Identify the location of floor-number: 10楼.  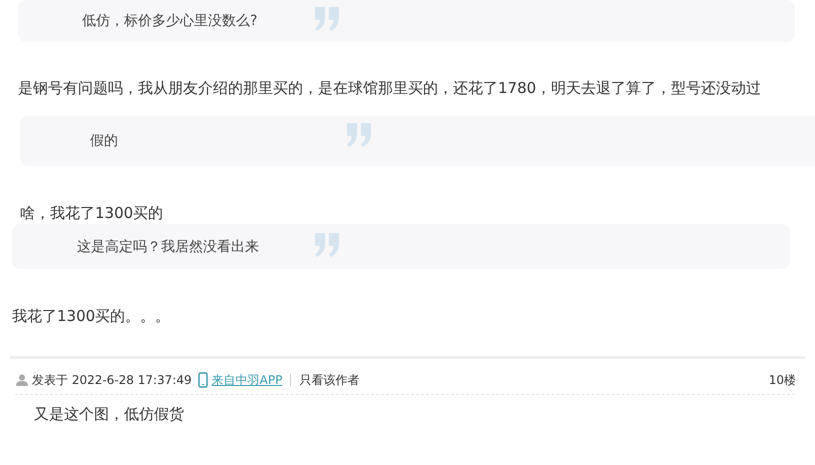
(782, 380).